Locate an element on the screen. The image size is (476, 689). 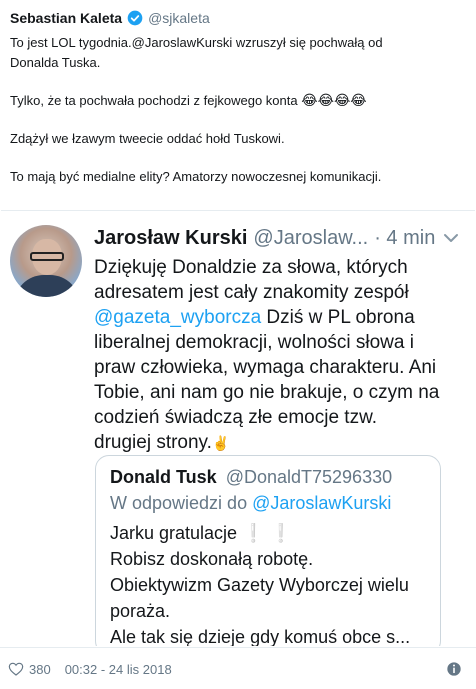
screenshot-tweet-header: Jarosław Kurski @Jaroslaw... · 4 min is located at coordinates (280, 238).